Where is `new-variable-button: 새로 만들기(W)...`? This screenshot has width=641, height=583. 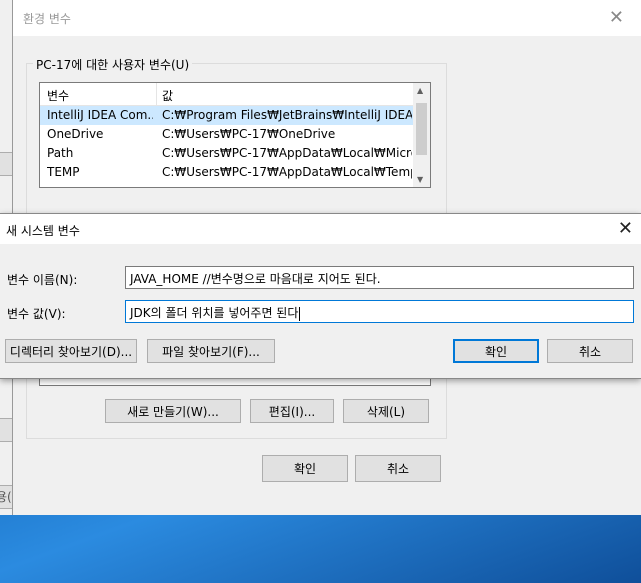
new-variable-button: 새로 만들기(W)... is located at coordinates (173, 411).